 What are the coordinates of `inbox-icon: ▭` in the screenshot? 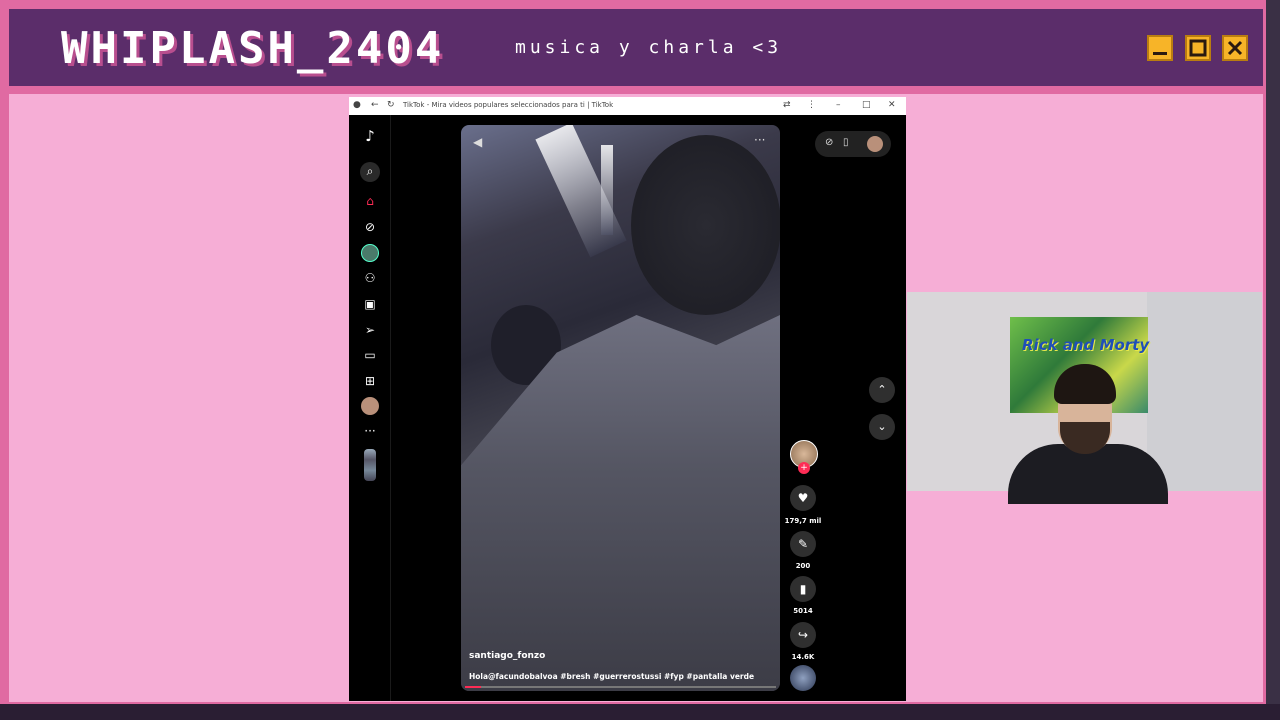 It's located at (370, 355).